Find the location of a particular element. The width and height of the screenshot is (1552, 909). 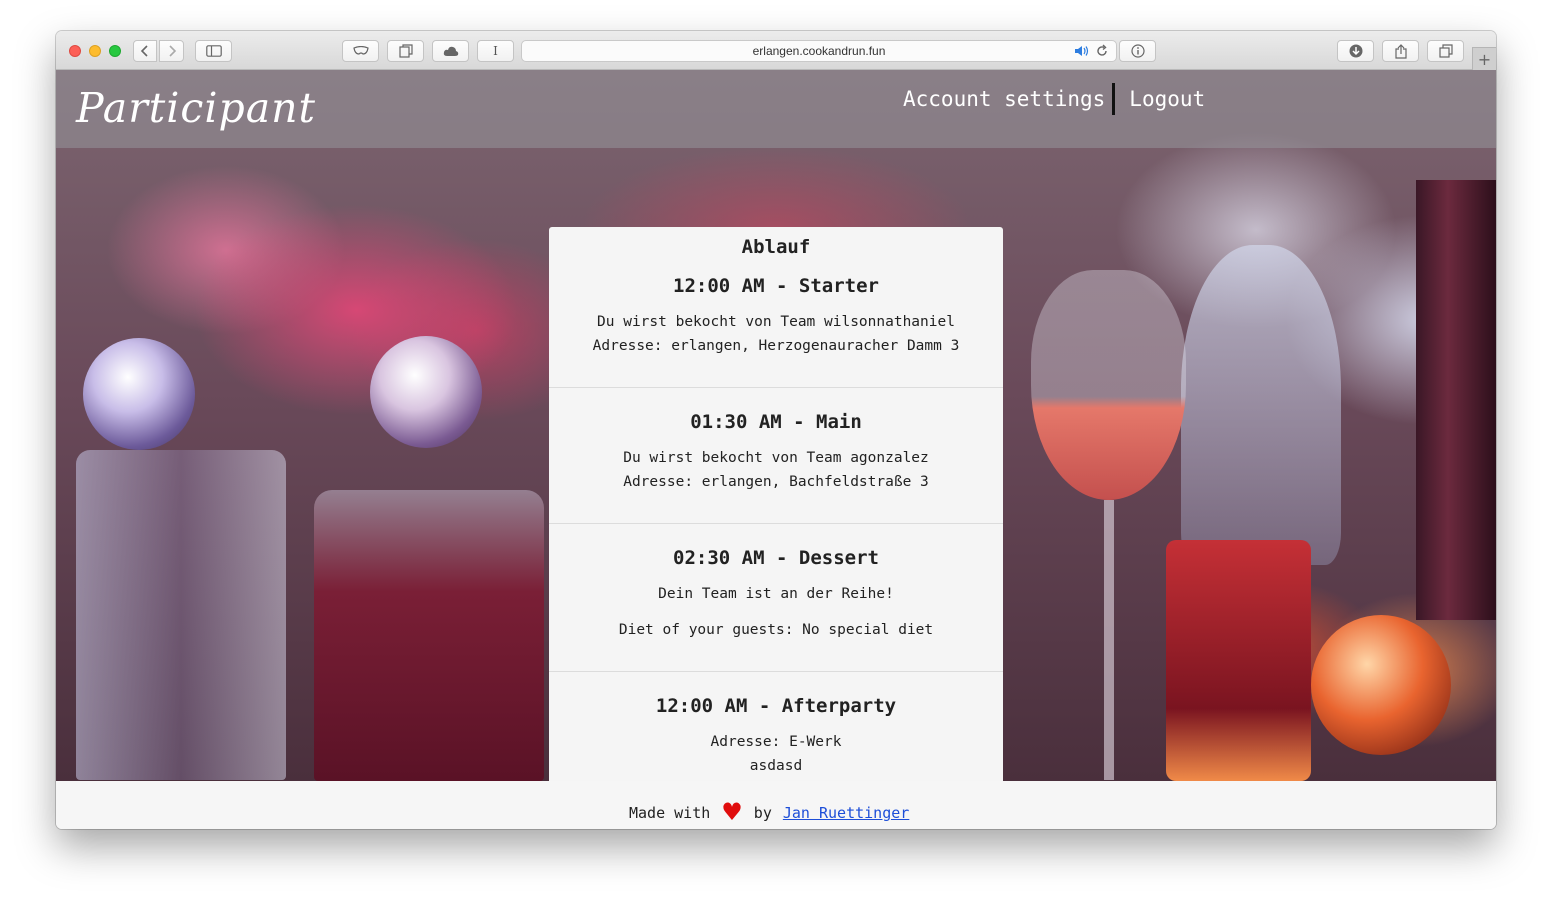

new-tab-button: + is located at coordinates (1484, 58).